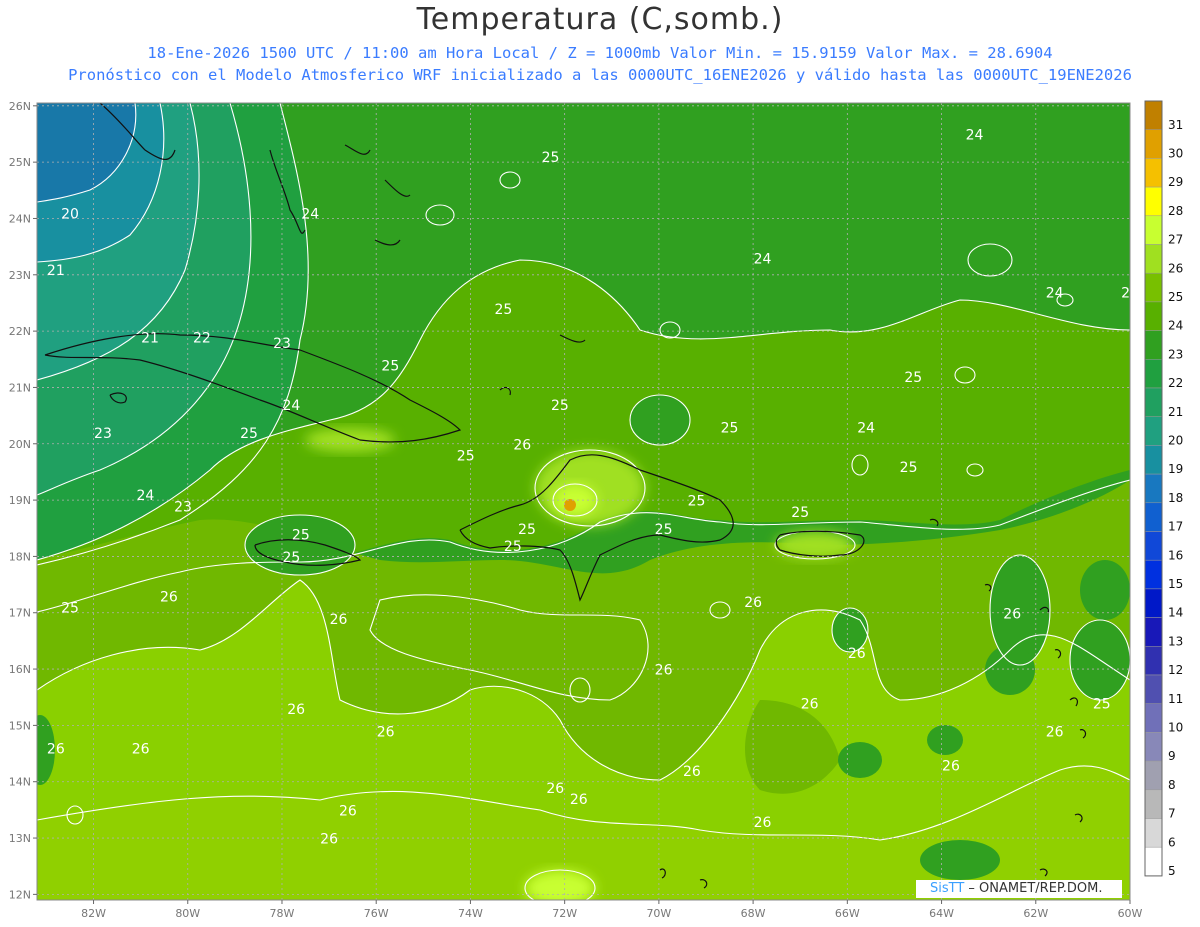 The image size is (1200, 927). I want to click on lon-tick-label: 64W, so click(941, 913).